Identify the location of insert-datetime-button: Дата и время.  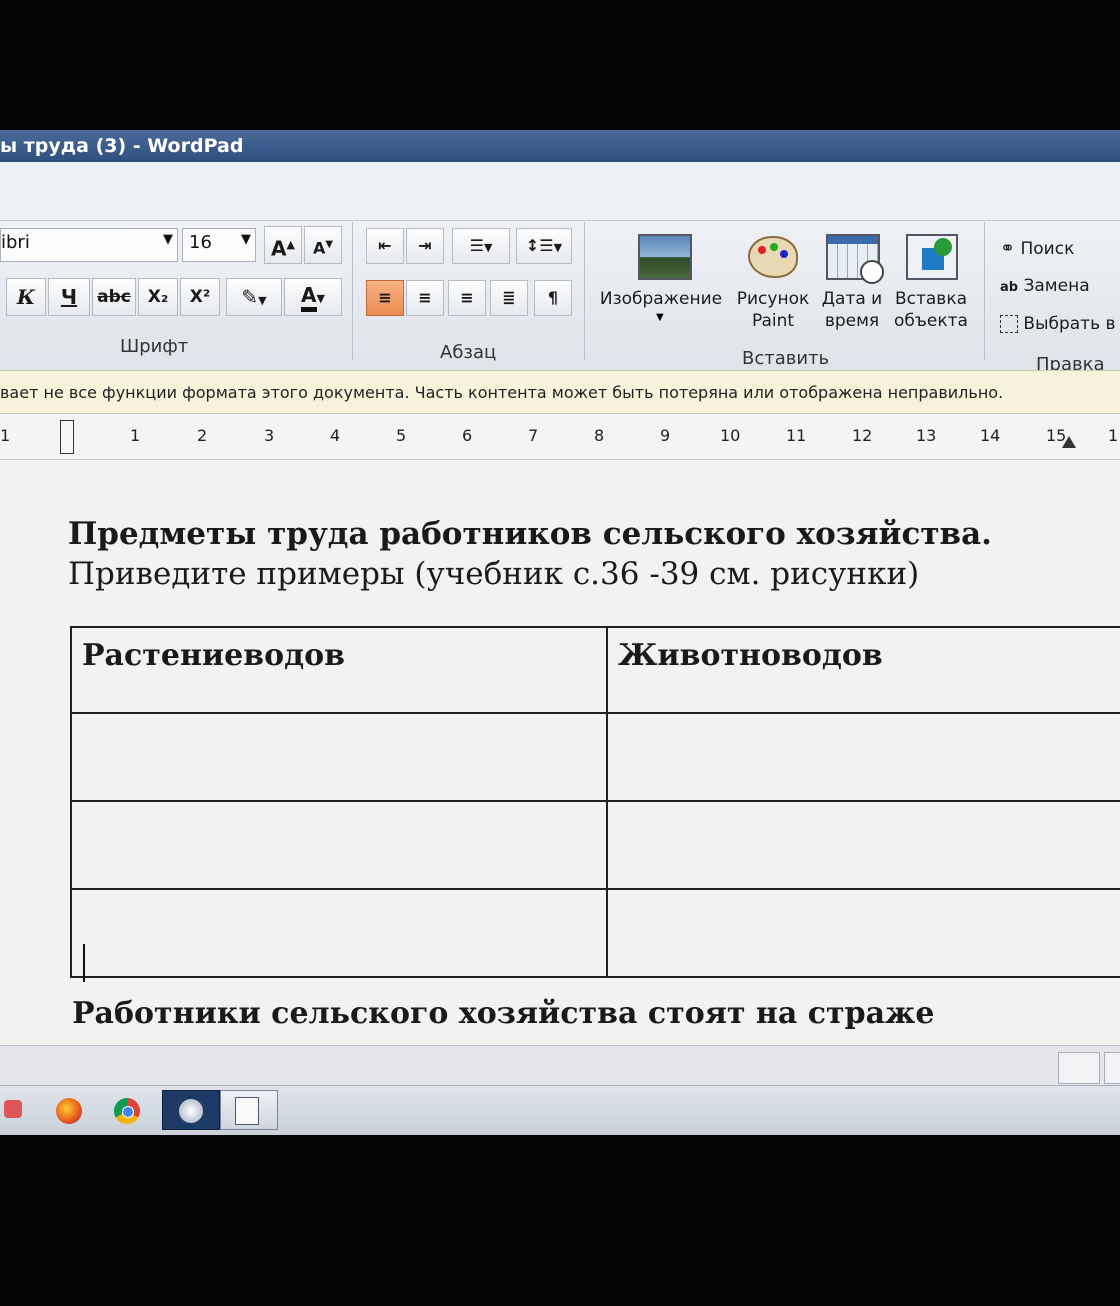
(852, 280).